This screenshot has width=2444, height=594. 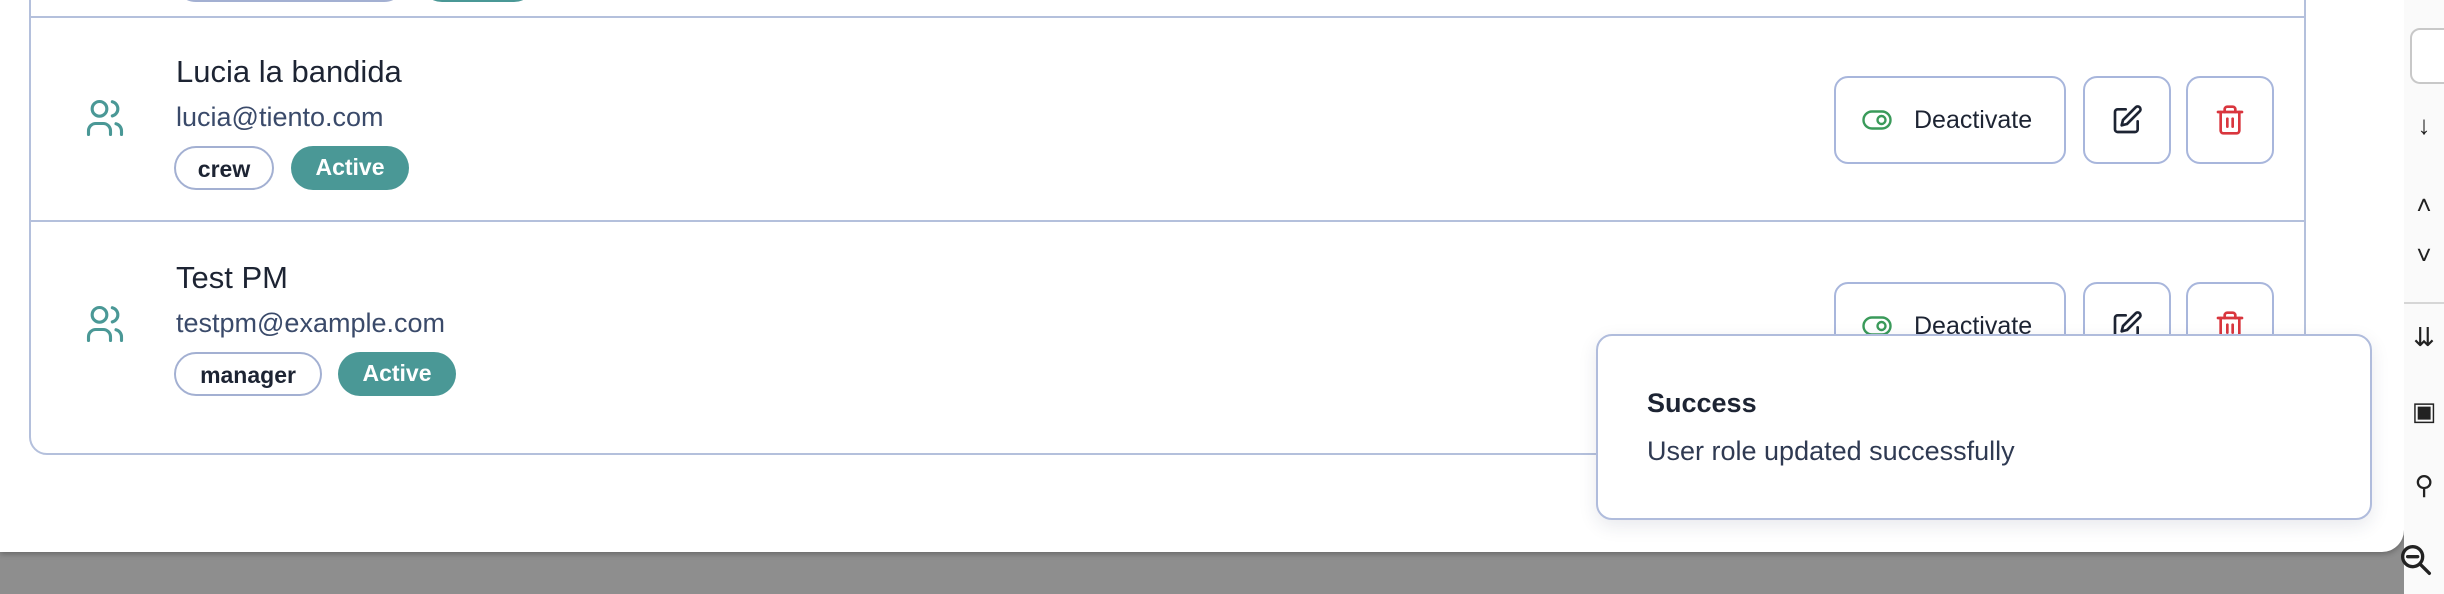 What do you see at coordinates (1831, 451) in the screenshot?
I see `toast-message: User role updated successfully` at bounding box center [1831, 451].